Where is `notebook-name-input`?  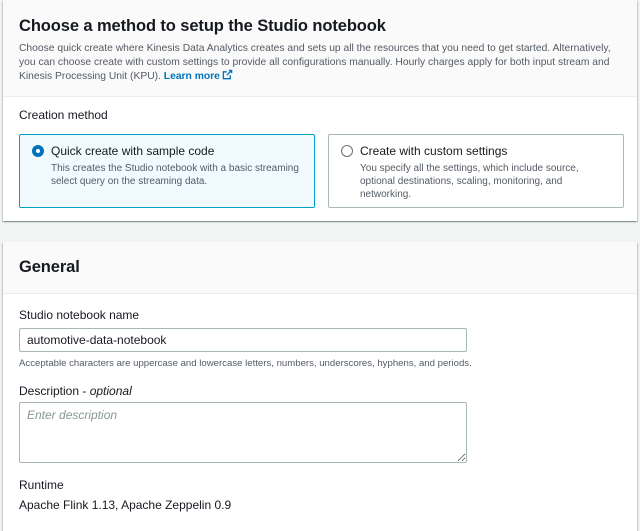 notebook-name-input is located at coordinates (243, 340).